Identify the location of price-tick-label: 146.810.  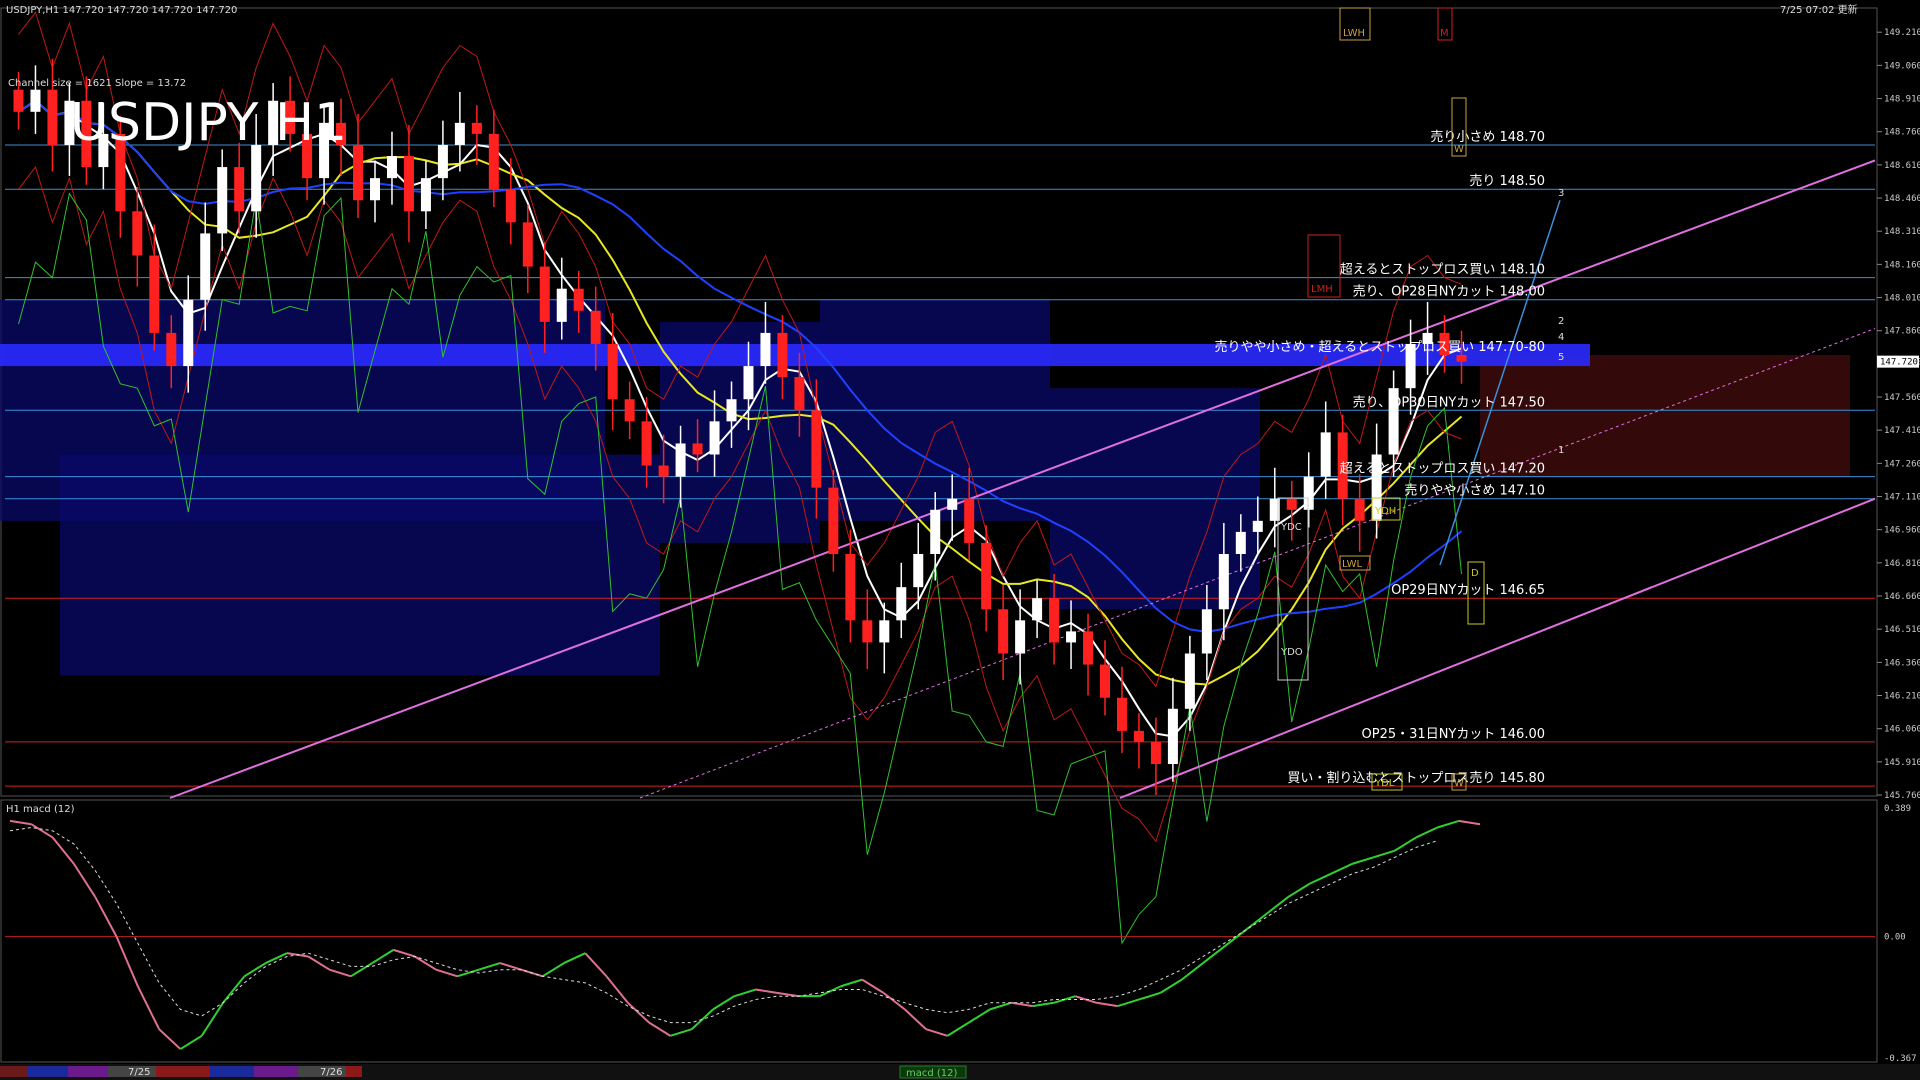
(1902, 564).